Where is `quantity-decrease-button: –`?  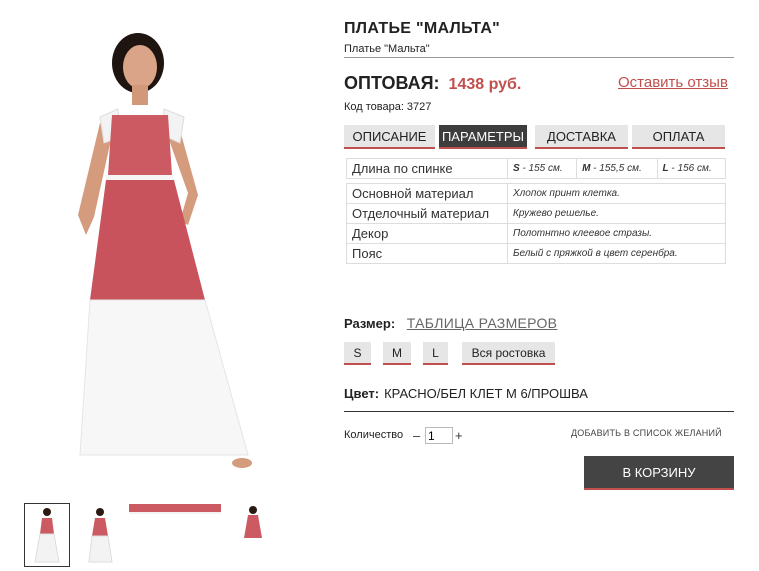
quantity-decrease-button: – is located at coordinates (416, 435).